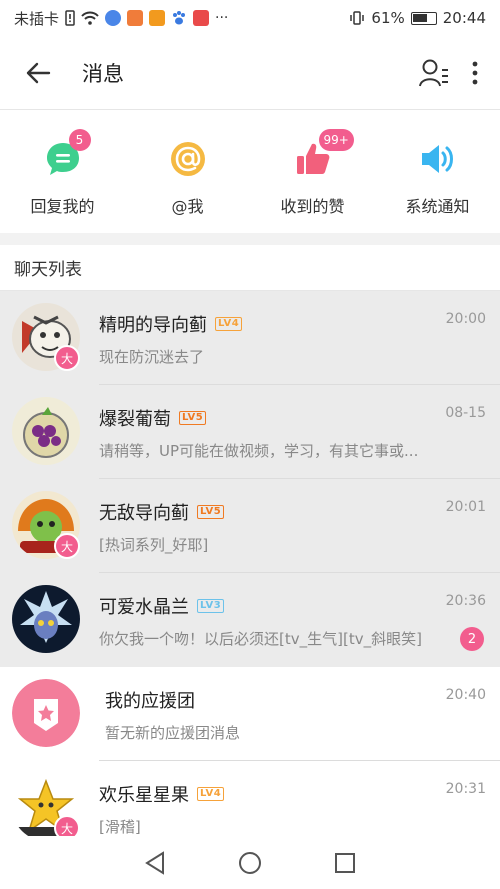  What do you see at coordinates (475, 73) in the screenshot?
I see `more-options-icon` at bounding box center [475, 73].